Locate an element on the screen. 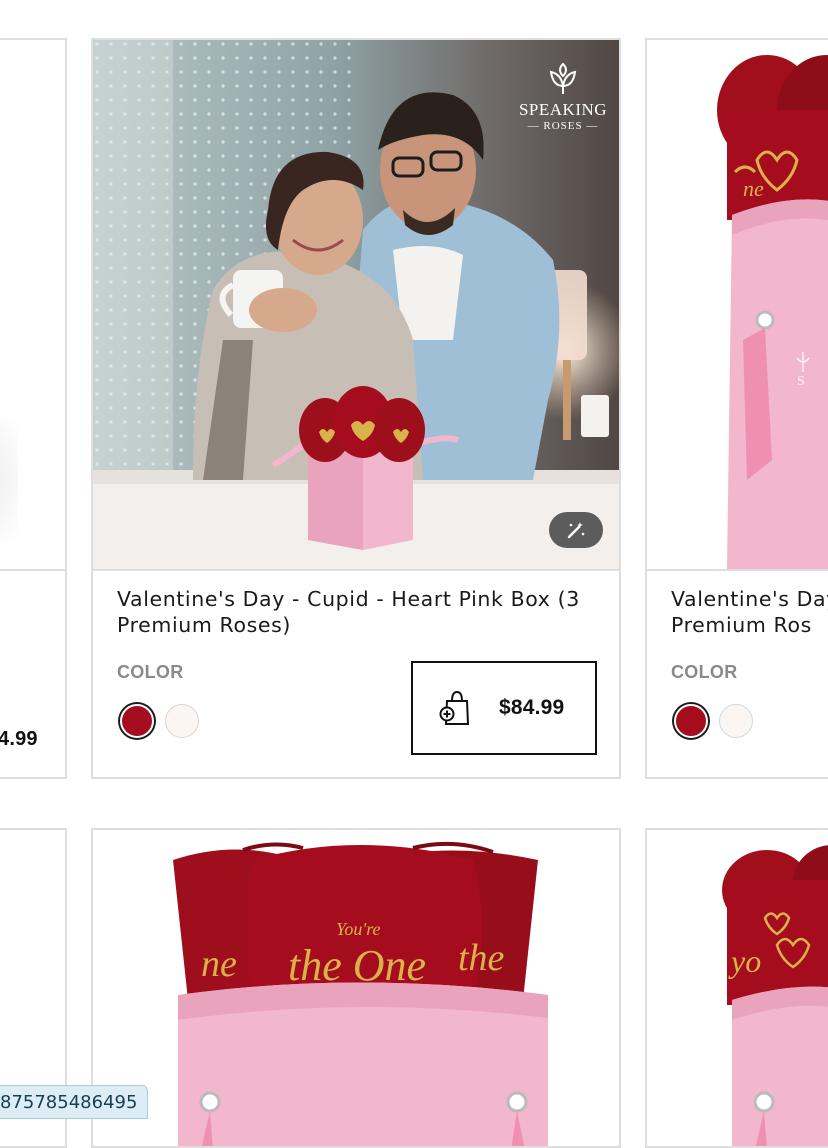 Image resolution: width=828 pixels, height=1148 pixels. product-price: $84.99 is located at coordinates (532, 707).